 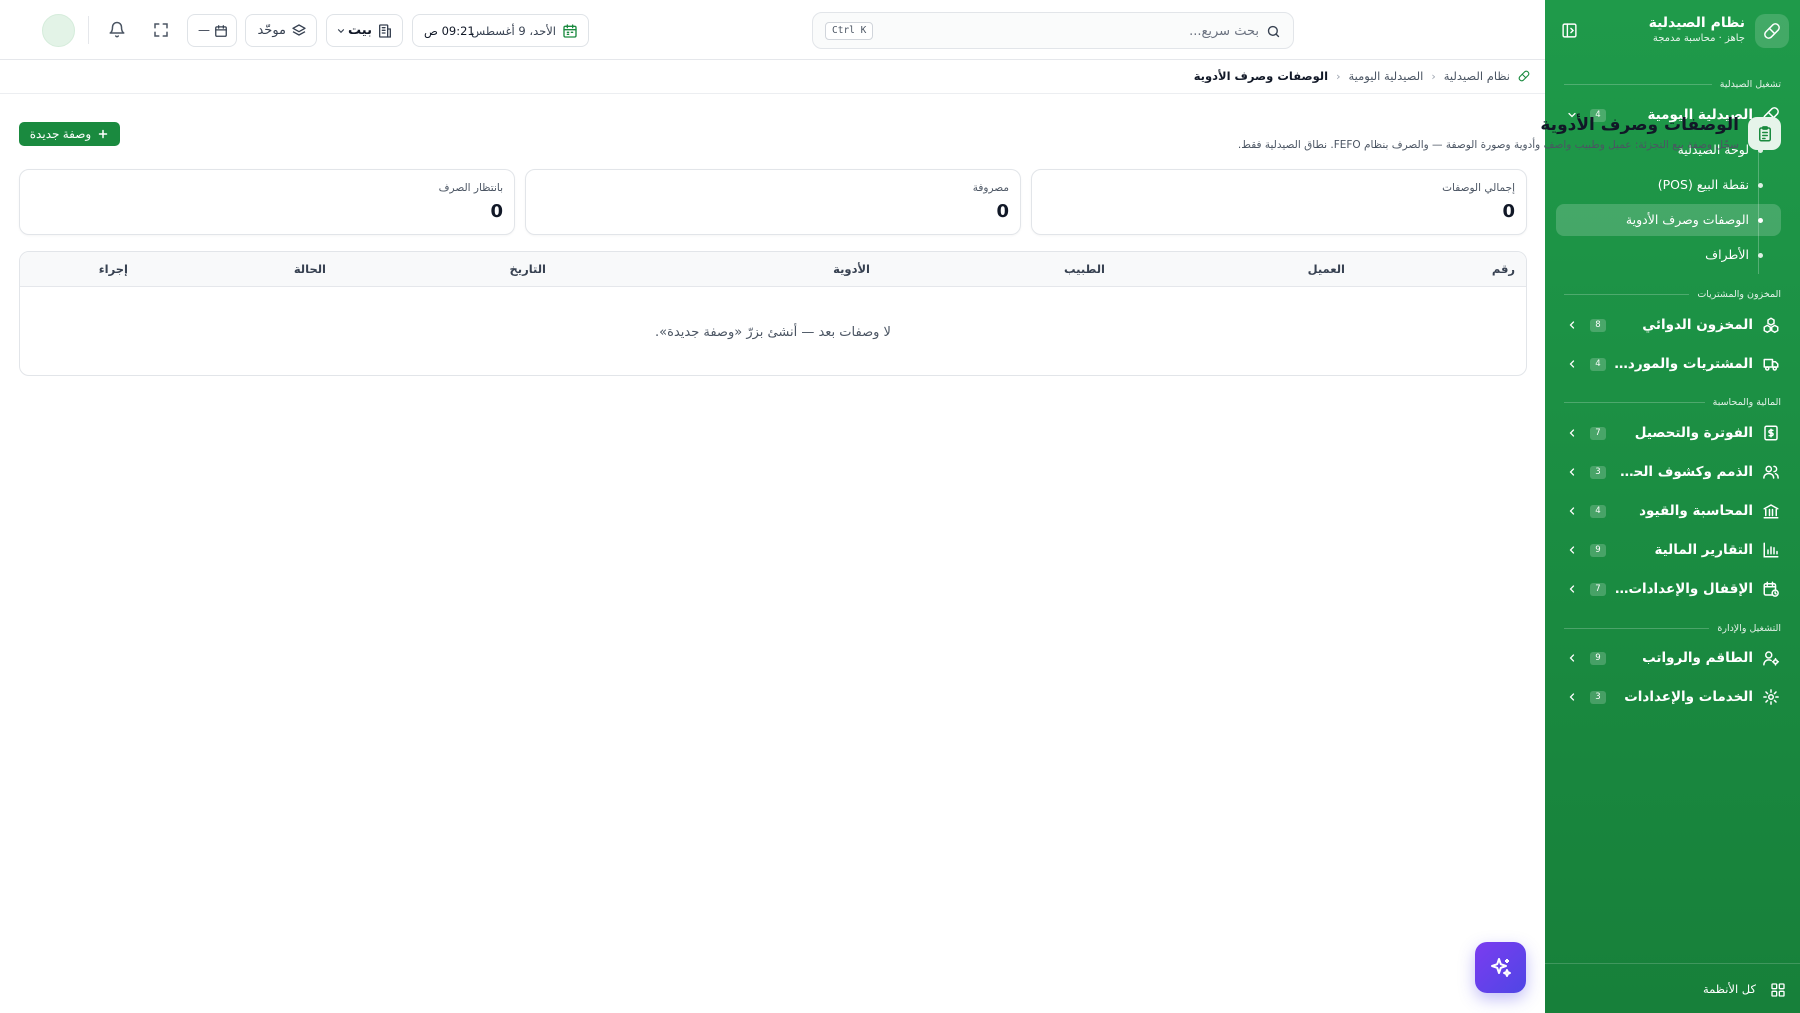 I want to click on sidebar-item-billing-collection: الفوترة والتحصيل 7, so click(x=1672, y=433).